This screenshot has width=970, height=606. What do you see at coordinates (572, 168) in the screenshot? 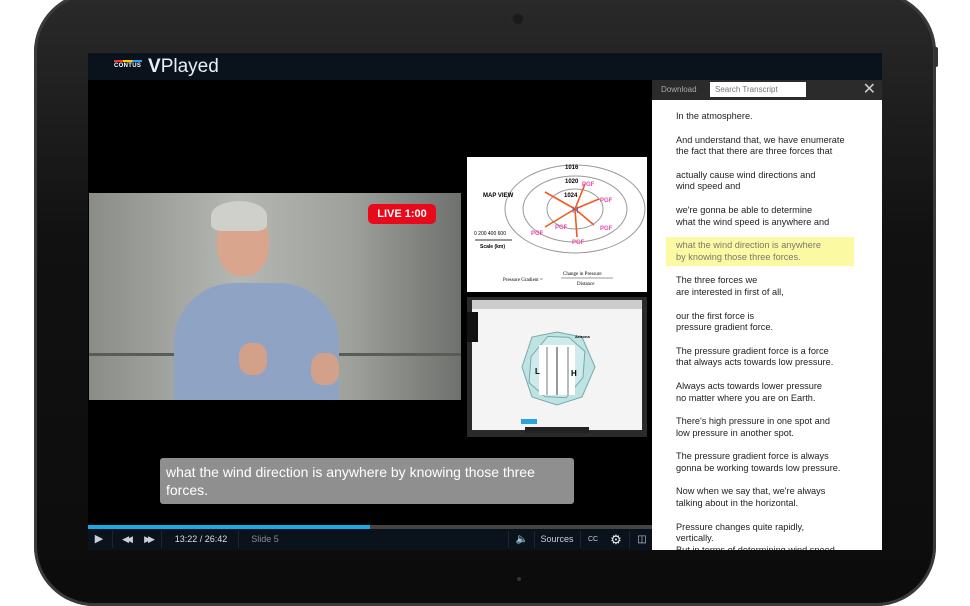
I see `isobar-label: 1016` at bounding box center [572, 168].